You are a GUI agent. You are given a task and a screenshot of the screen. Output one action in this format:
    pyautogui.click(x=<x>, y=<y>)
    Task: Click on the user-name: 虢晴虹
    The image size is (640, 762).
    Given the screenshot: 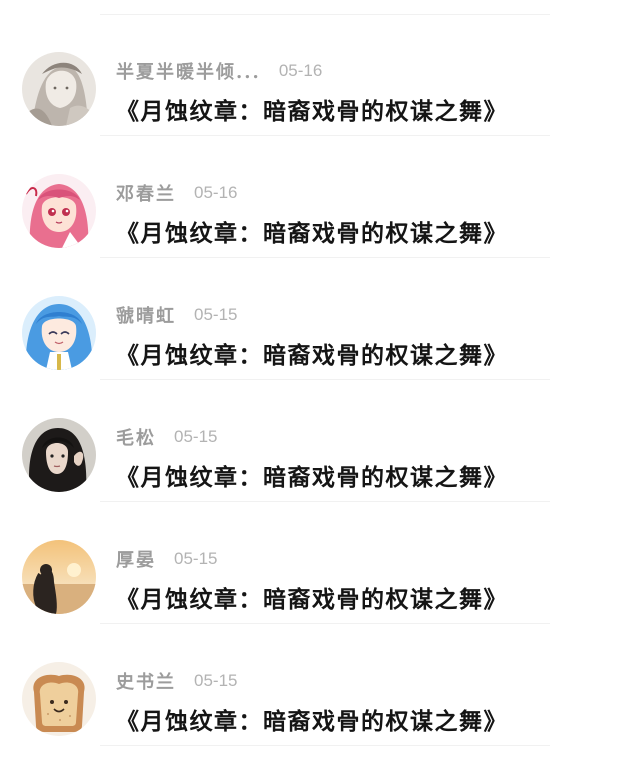 What is the action you would take?
    pyautogui.click(x=146, y=315)
    